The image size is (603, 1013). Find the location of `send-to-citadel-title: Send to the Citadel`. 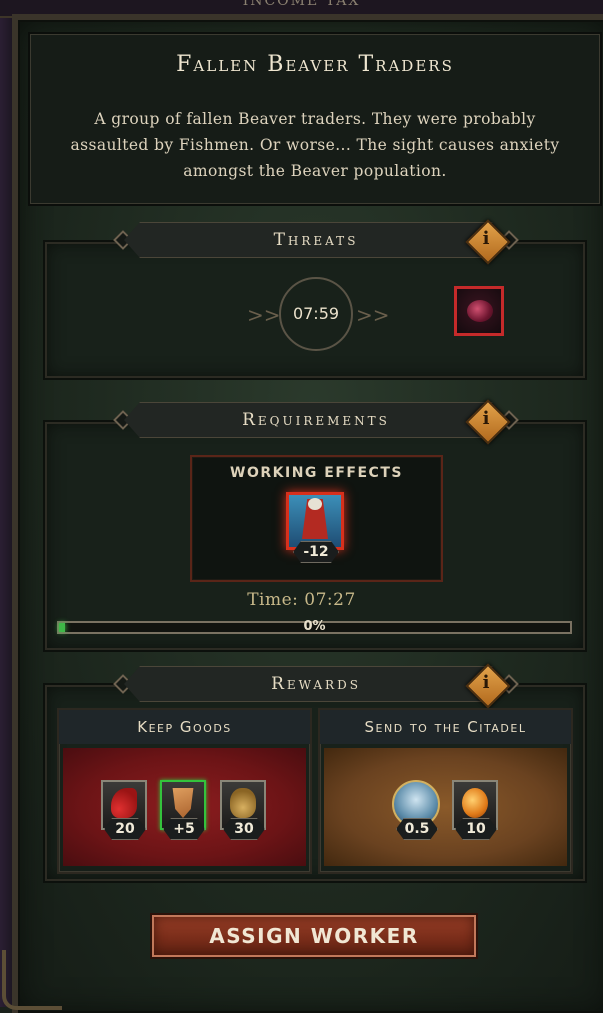

send-to-citadel-title: Send to the Citadel is located at coordinates (445, 727).